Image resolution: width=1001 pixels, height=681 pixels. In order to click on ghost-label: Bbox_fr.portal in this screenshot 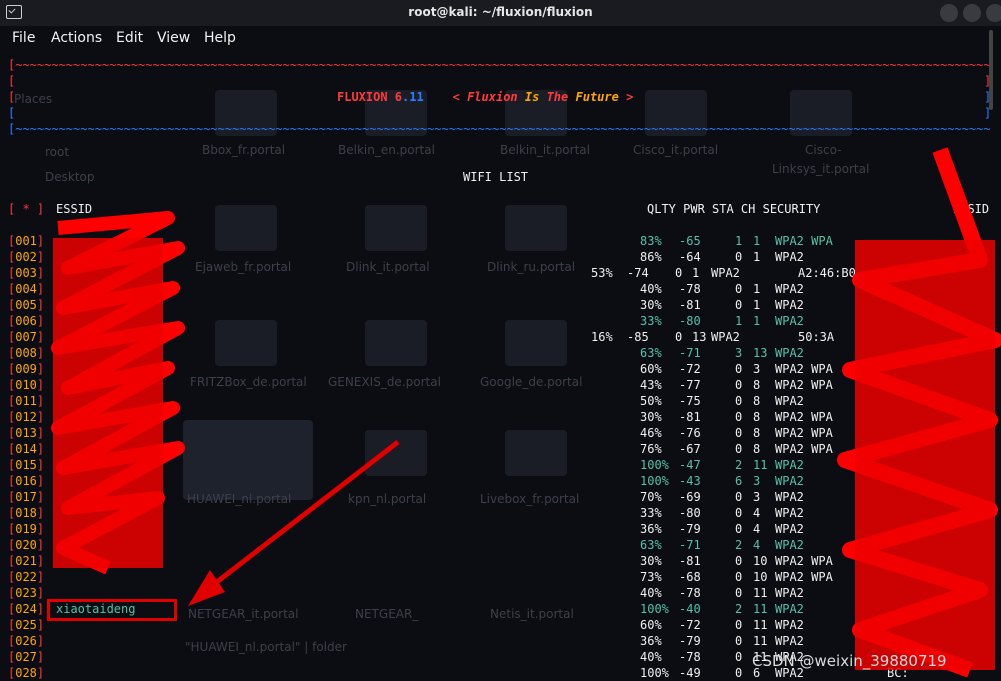, I will do `click(244, 150)`.